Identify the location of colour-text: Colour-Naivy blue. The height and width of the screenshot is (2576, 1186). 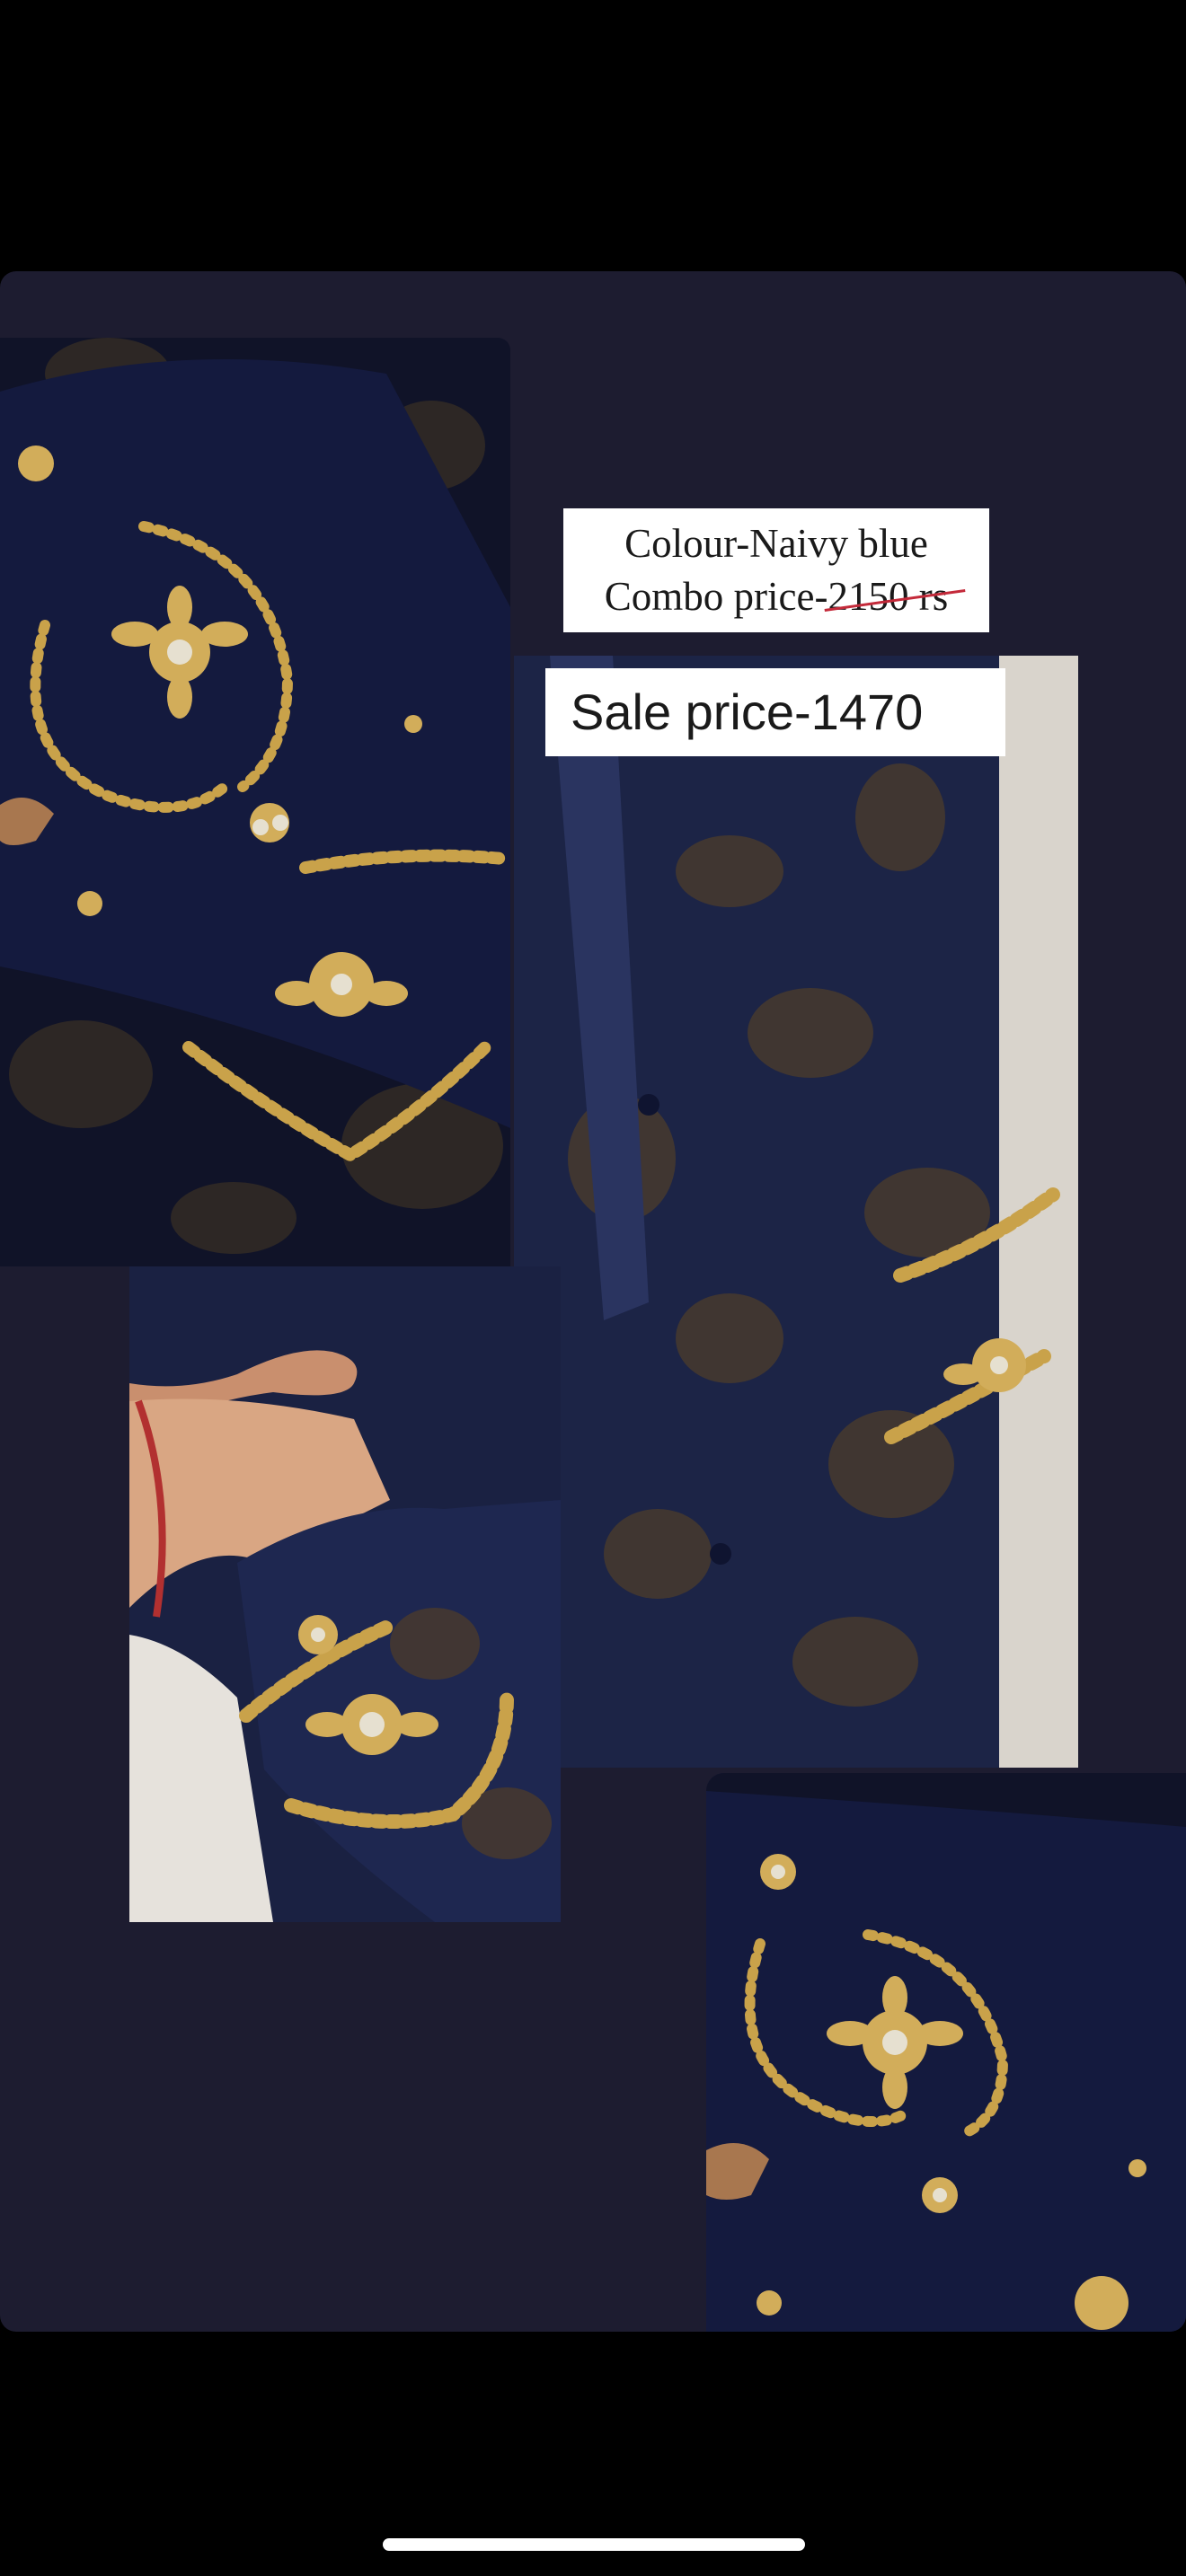
(776, 543).